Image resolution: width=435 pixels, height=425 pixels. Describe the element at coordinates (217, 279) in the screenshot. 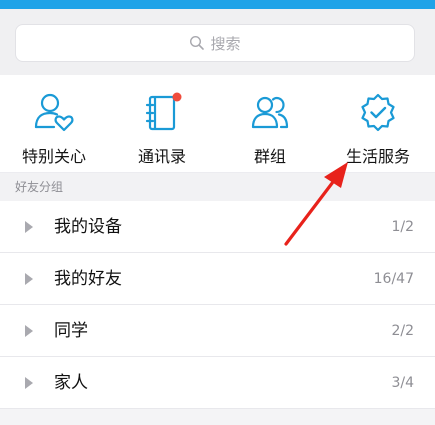

I see `group-row-friends: 我的好友 16/47` at that location.